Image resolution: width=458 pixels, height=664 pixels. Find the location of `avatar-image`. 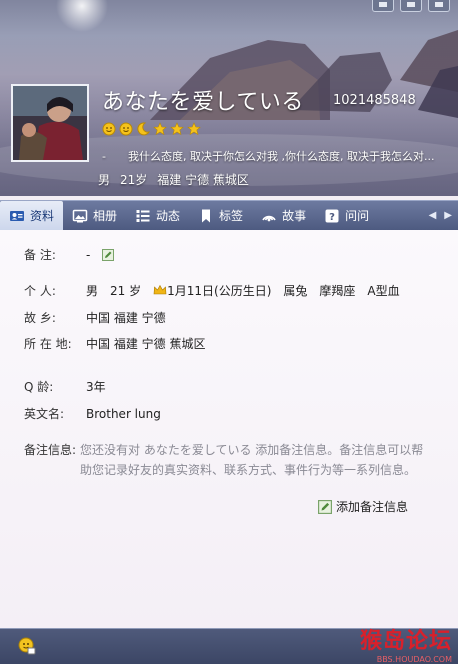

avatar-image is located at coordinates (50, 123).